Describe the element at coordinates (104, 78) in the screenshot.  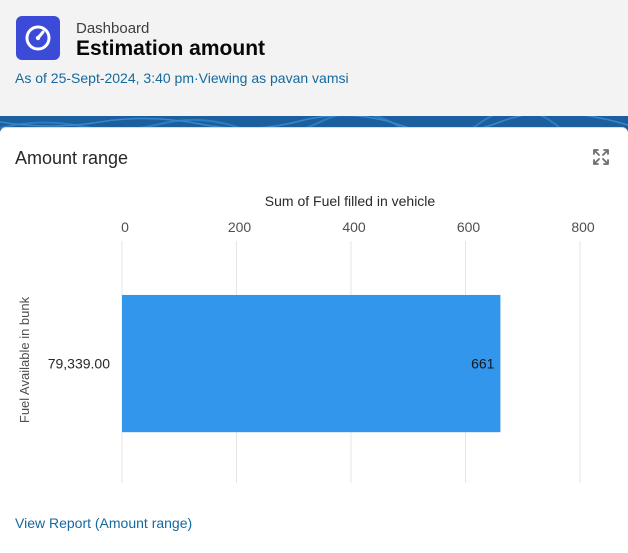
I see `as-of-timestamp: As of 25-Sept-2024, 3:40 pm` at that location.